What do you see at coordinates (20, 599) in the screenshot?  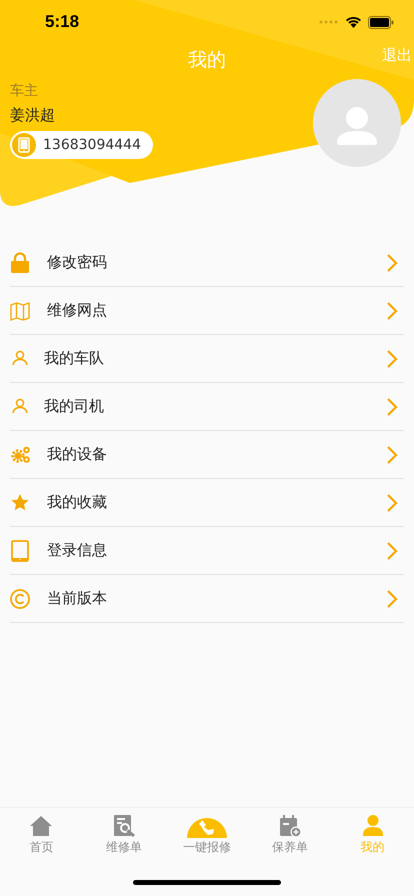 I see `copyright-icon` at bounding box center [20, 599].